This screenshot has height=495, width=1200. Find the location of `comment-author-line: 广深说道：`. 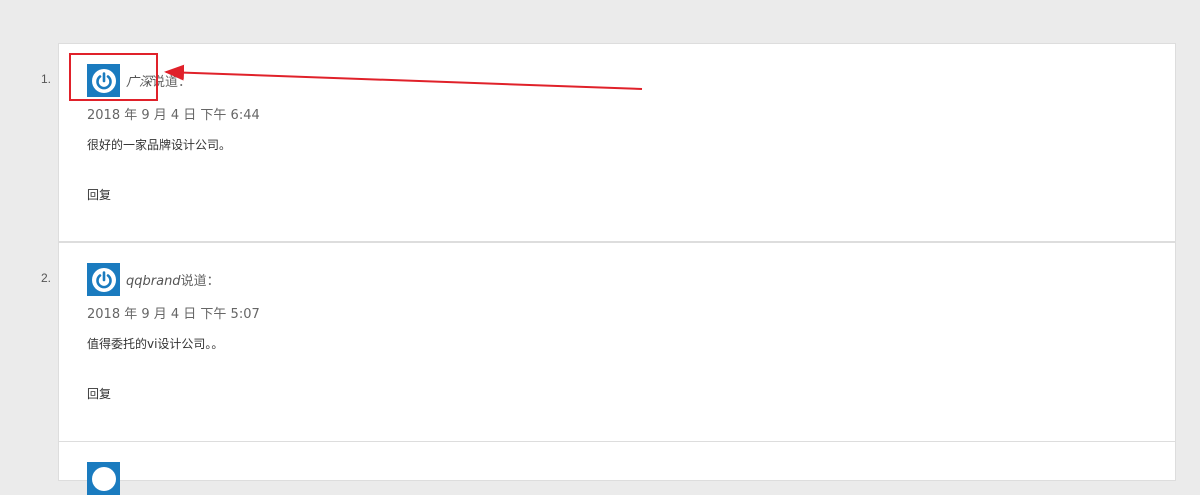

comment-author-line: 广深说道： is located at coordinates (158, 80).